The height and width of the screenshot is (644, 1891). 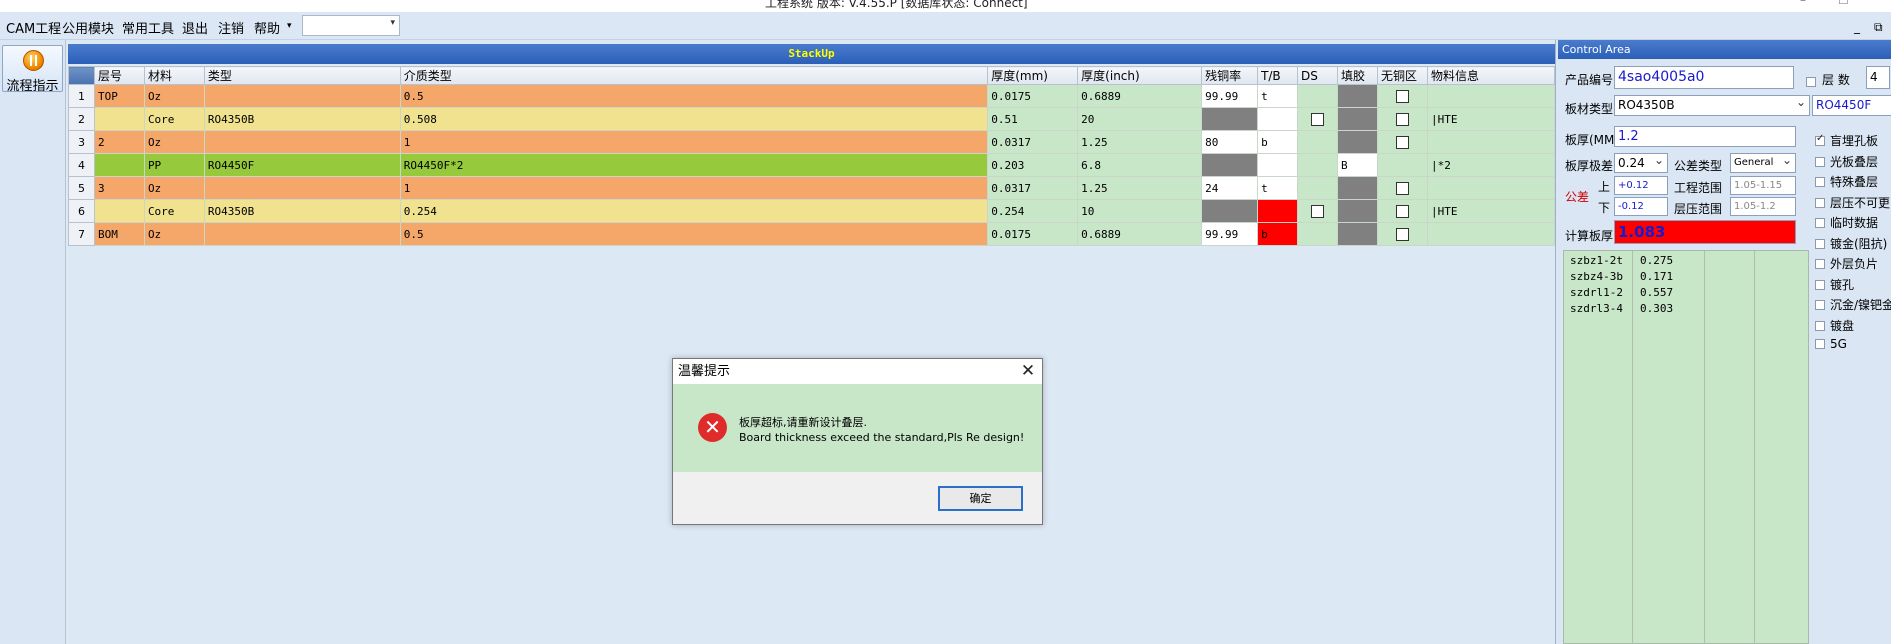 I want to click on column-header: 材料, so click(x=174, y=75).